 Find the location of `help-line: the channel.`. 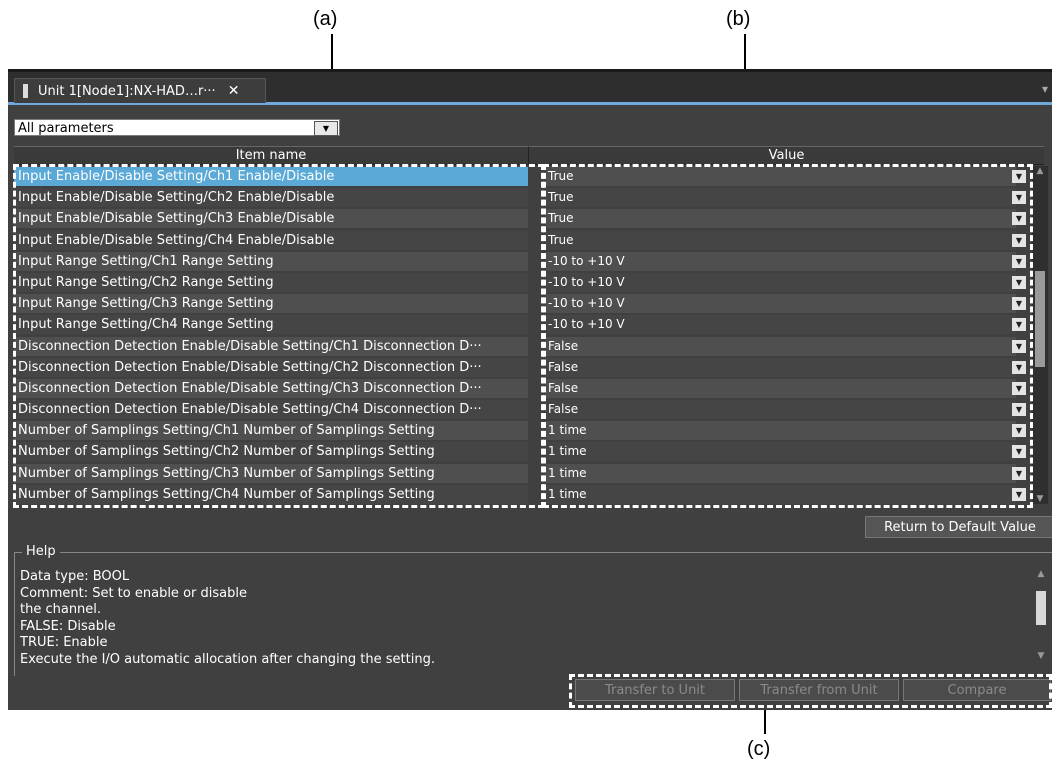

help-line: the channel. is located at coordinates (61, 609).